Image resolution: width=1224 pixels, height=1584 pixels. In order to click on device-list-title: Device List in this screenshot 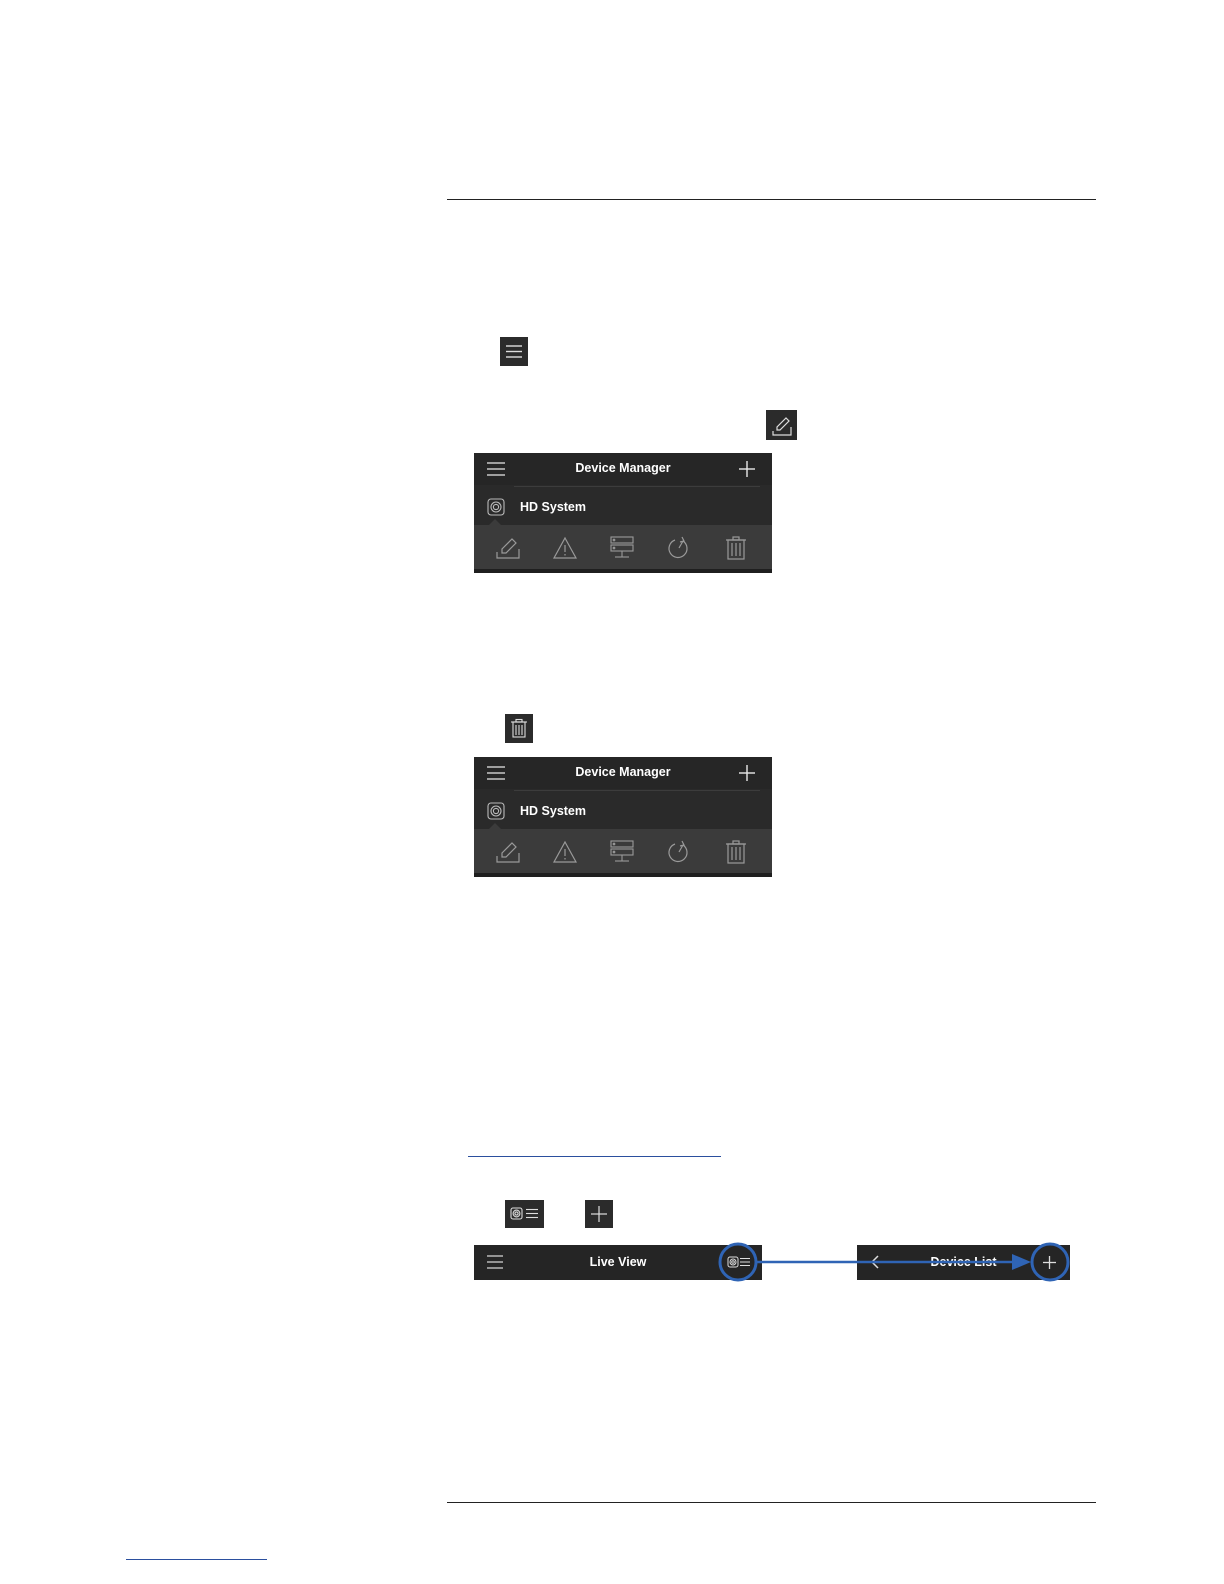, I will do `click(963, 1262)`.